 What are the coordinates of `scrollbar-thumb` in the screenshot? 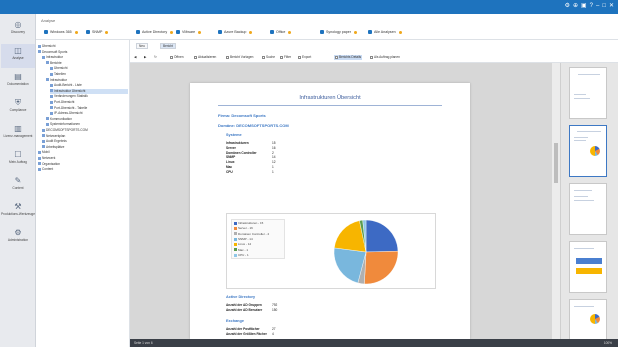 It's located at (556, 163).